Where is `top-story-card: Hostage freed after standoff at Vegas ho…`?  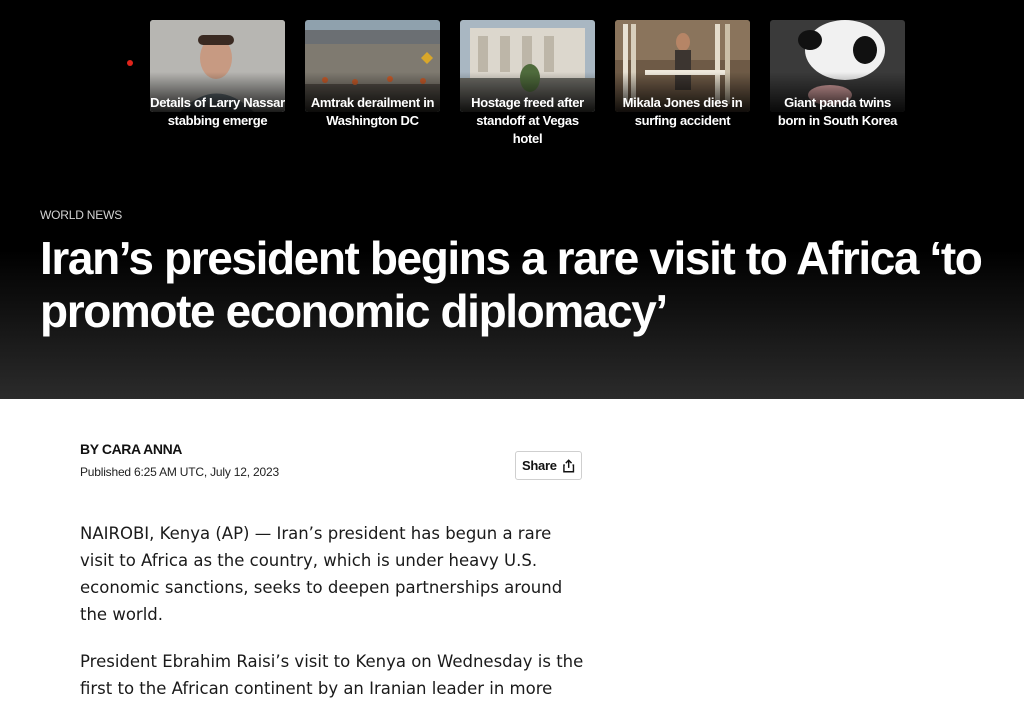
top-story-card: Hostage freed after standoff at Vegas ho… is located at coordinates (527, 90).